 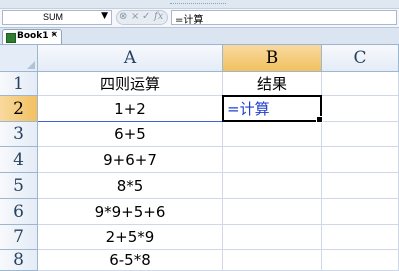 I want to click on name-box-value: SUM, so click(x=53, y=17).